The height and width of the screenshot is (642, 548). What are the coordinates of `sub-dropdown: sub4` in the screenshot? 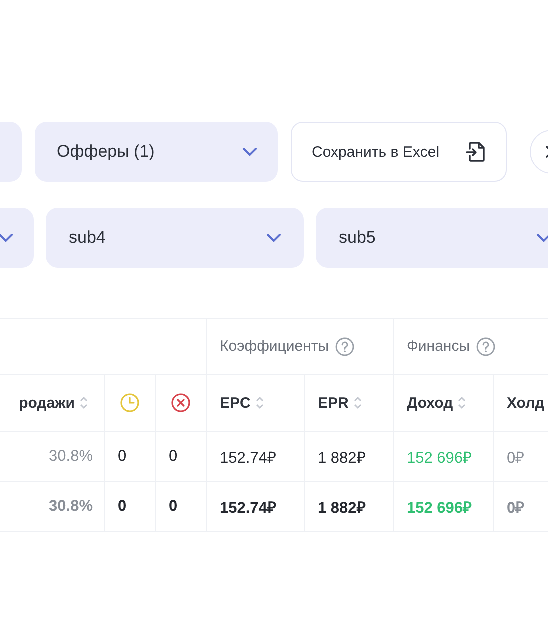 It's located at (175, 238).